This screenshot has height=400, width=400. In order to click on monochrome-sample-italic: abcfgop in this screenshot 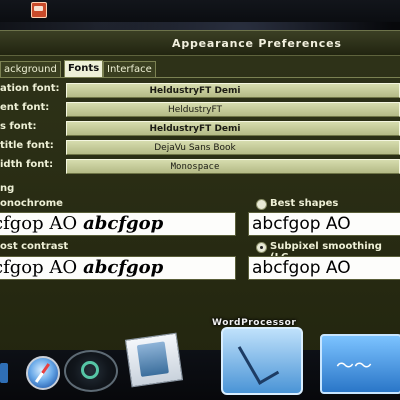, I will do `click(123, 223)`.